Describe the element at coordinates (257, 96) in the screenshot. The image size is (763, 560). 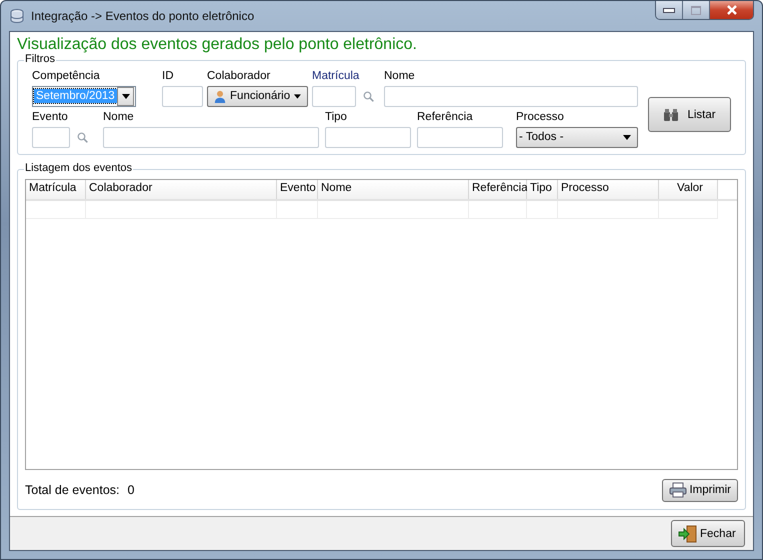
I see `collaborator-dropdown: Funcionário` at that location.